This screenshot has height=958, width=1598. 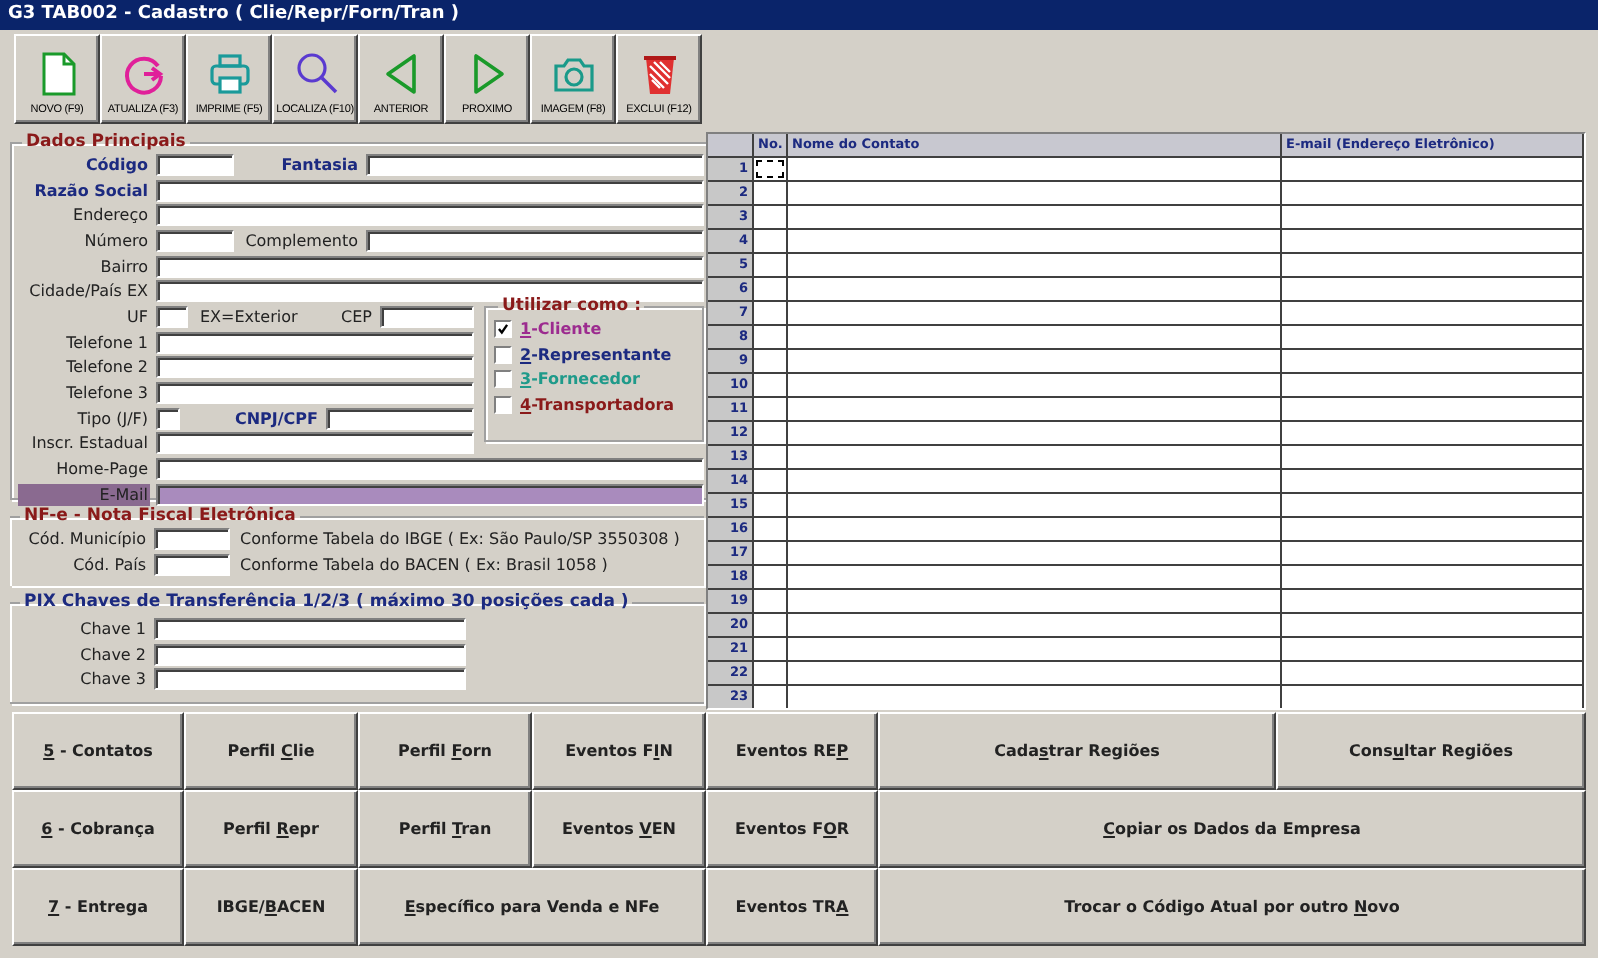 I want to click on action-button: Específico para Venda e NFe, so click(x=532, y=907).